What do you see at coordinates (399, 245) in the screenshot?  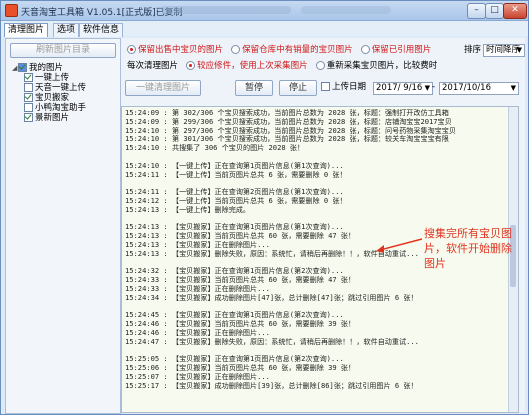 I see `annotation-arrow-icon` at bounding box center [399, 245].